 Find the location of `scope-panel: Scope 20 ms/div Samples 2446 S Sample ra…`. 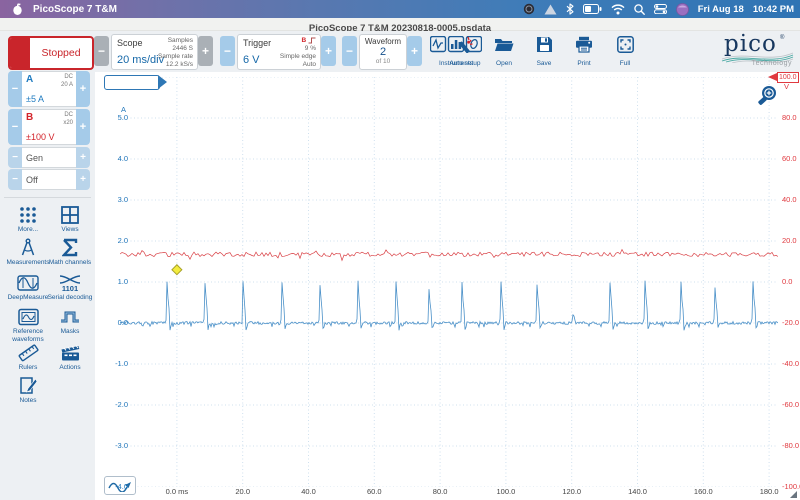

scope-panel: Scope 20 ms/div Samples 2446 S Sample ra… is located at coordinates (154, 52).